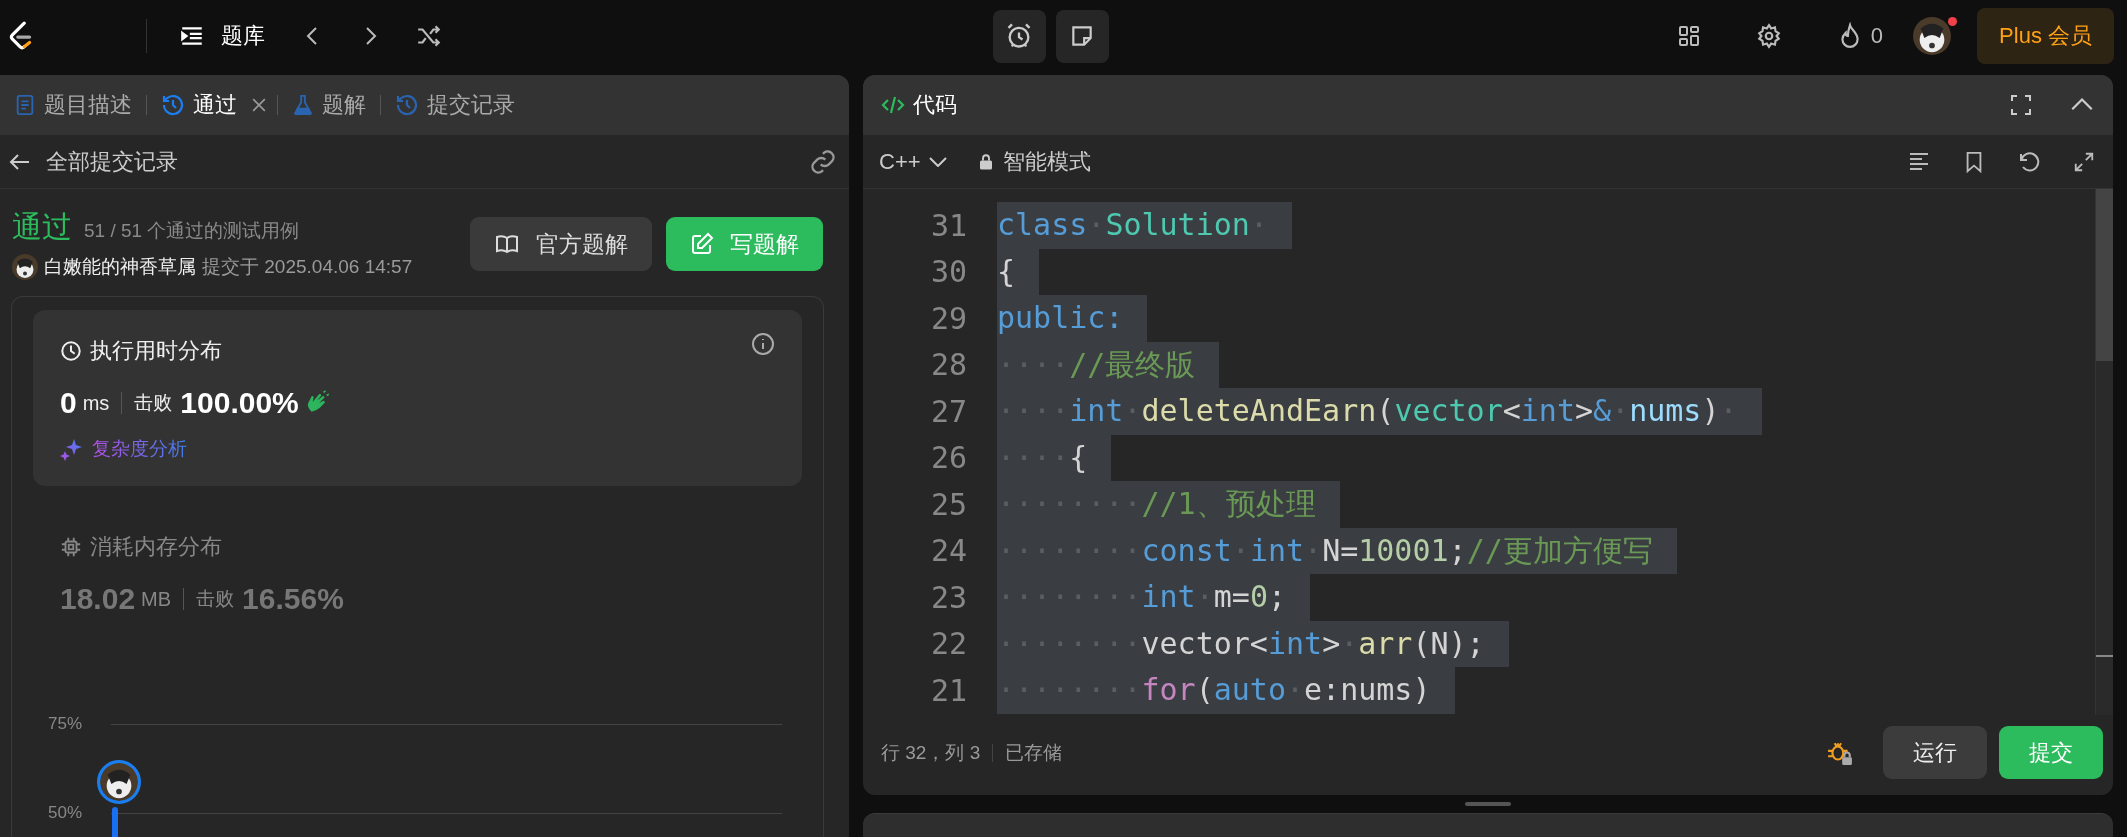 The height and width of the screenshot is (837, 2127). Describe the element at coordinates (73, 105) in the screenshot. I see `tab: 题目描述` at that location.